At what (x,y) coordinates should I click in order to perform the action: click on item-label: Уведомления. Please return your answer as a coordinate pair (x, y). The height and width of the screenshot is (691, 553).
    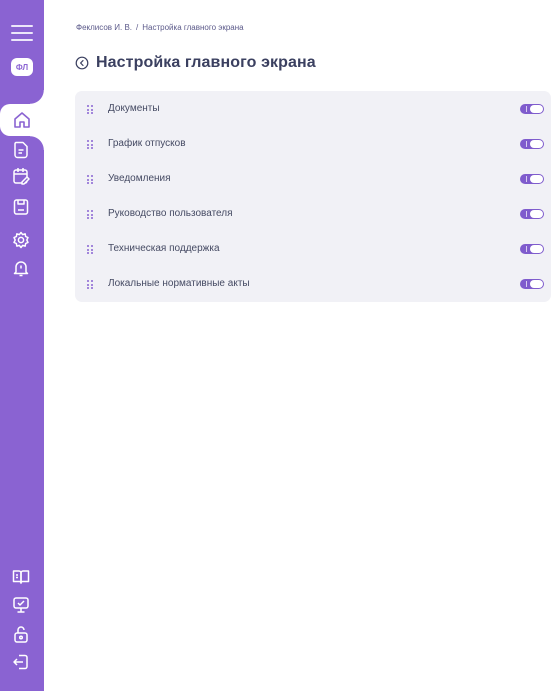
    Looking at the image, I should click on (139, 178).